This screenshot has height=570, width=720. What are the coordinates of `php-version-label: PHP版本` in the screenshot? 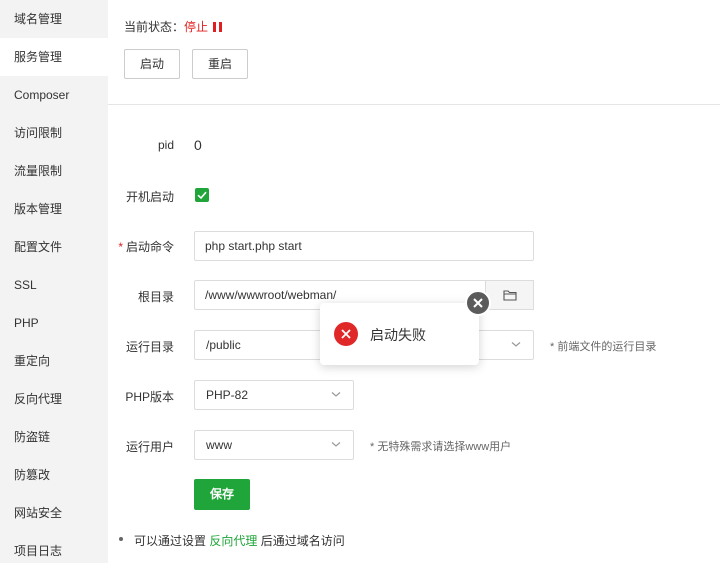 It's located at (149, 397).